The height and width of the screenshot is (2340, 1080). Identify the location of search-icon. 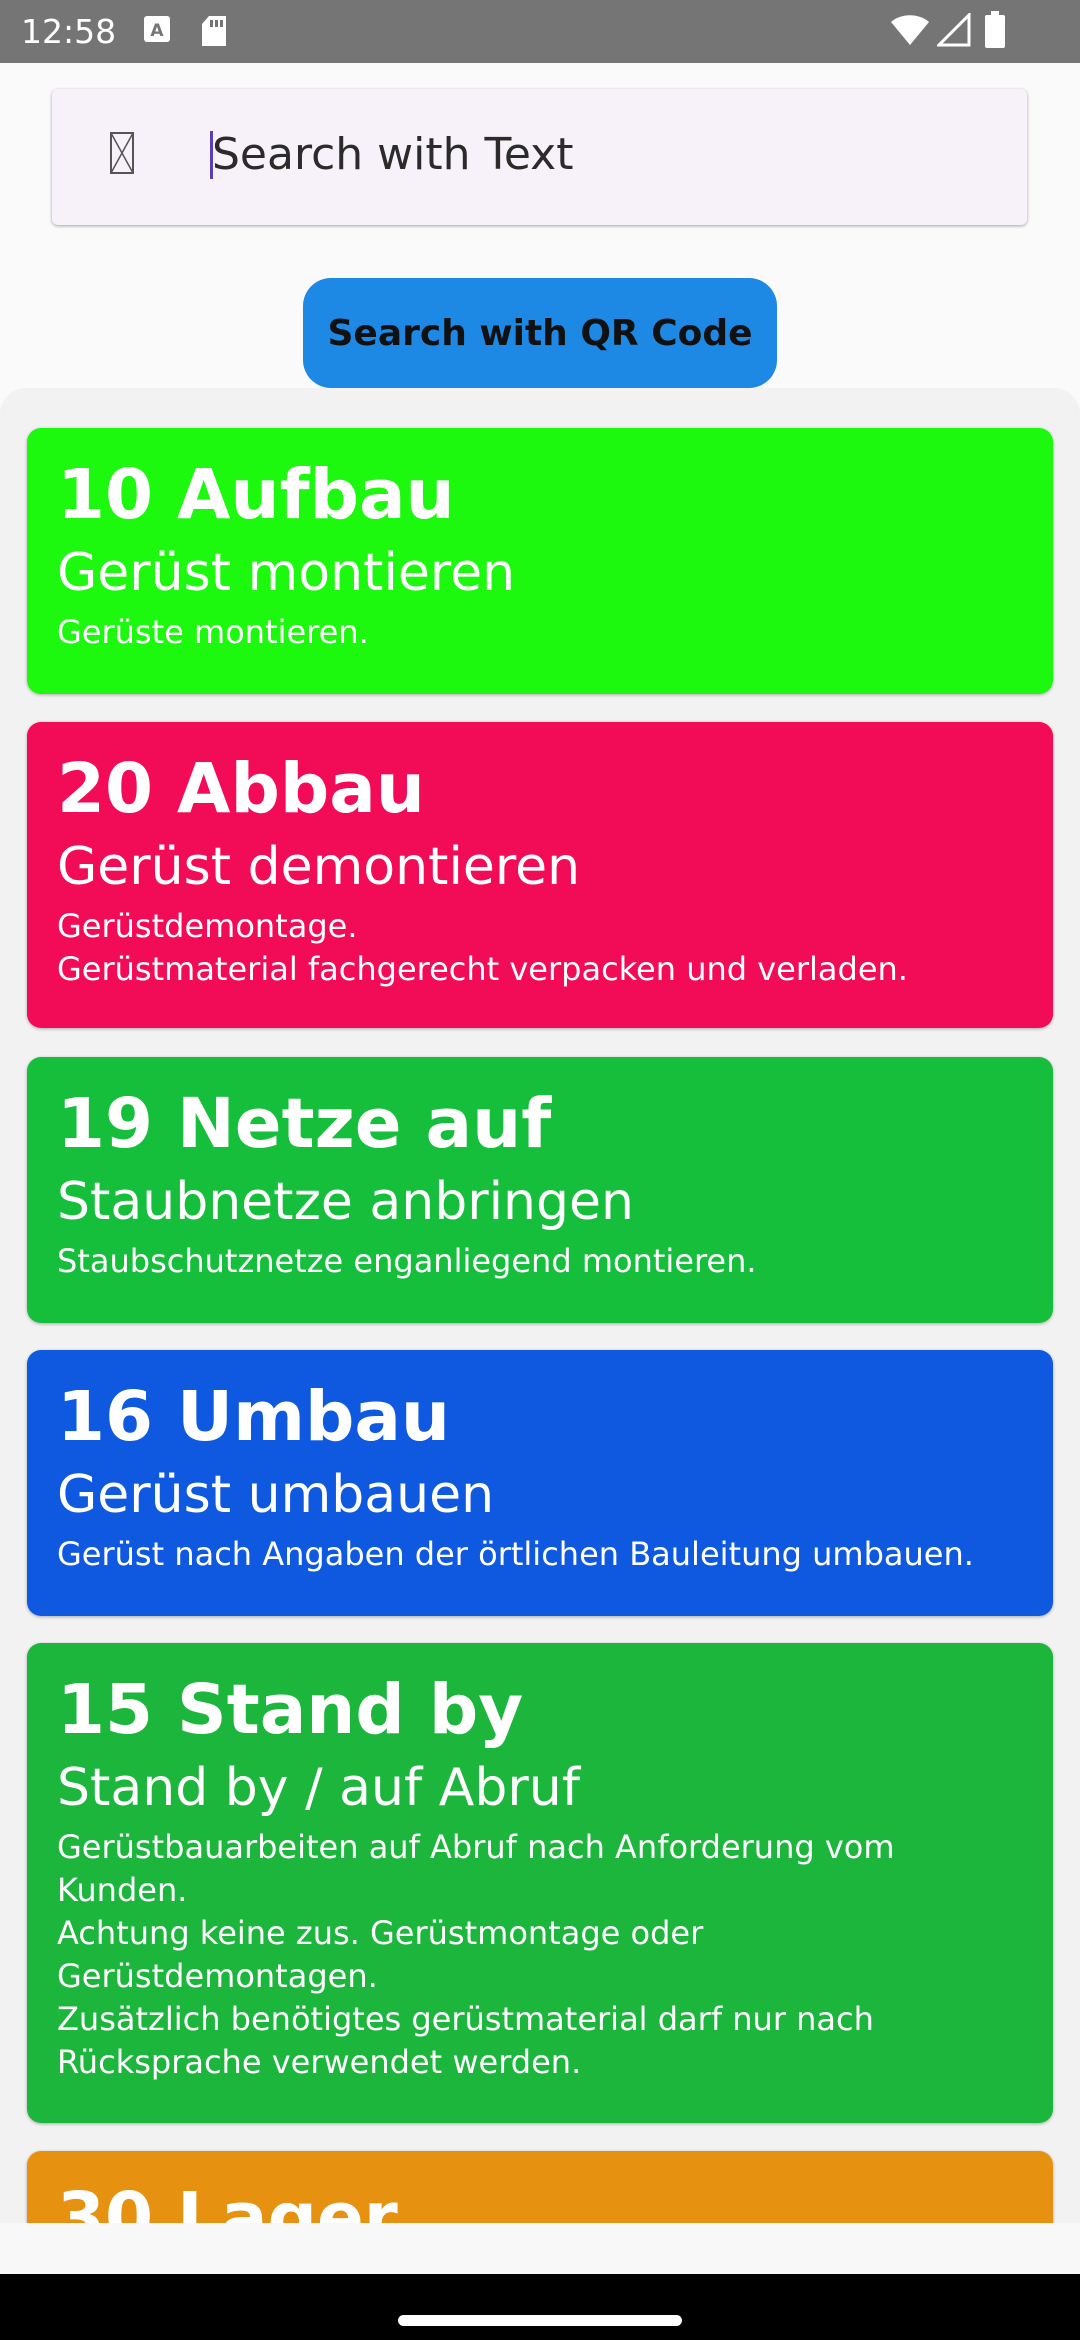
(122, 153).